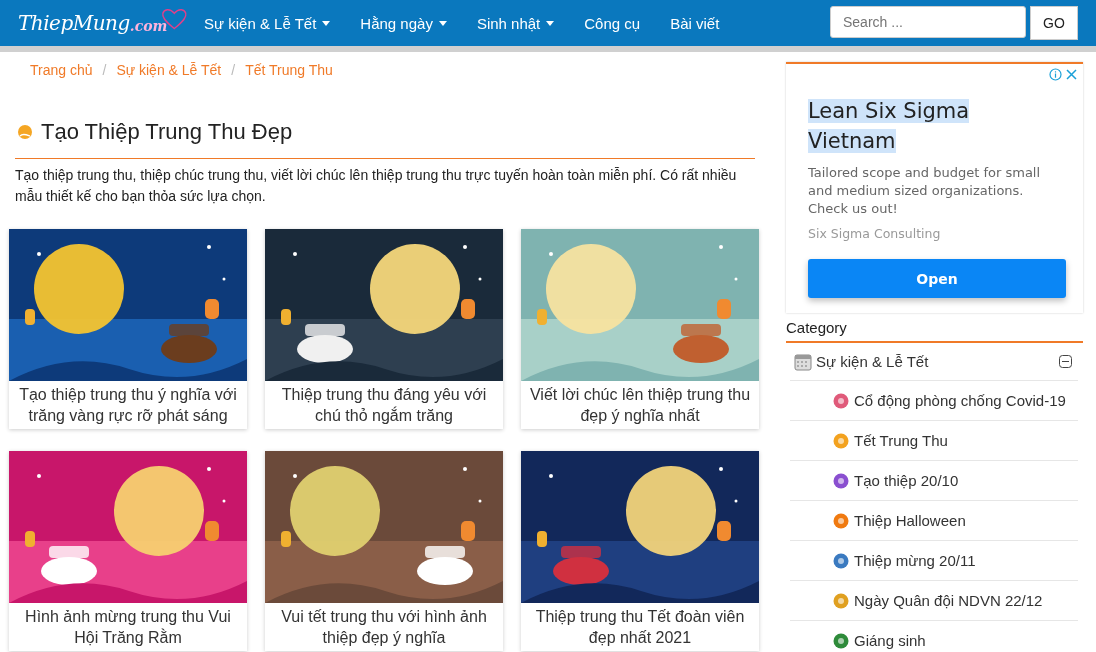  Describe the element at coordinates (640, 405) in the screenshot. I see `card-caption: Viết lời chúc lên thiệp trung thu đẹp ý nghĩa nhất` at that location.